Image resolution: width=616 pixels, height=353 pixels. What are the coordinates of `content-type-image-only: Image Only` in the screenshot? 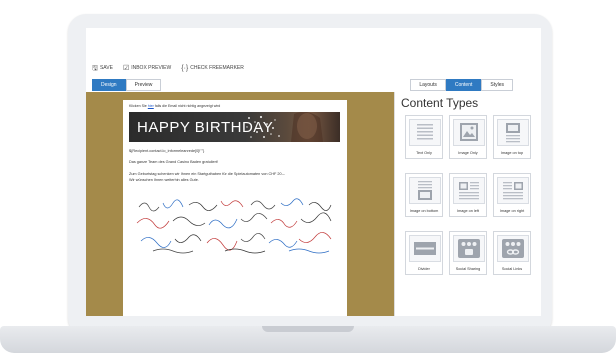 It's located at (468, 137).